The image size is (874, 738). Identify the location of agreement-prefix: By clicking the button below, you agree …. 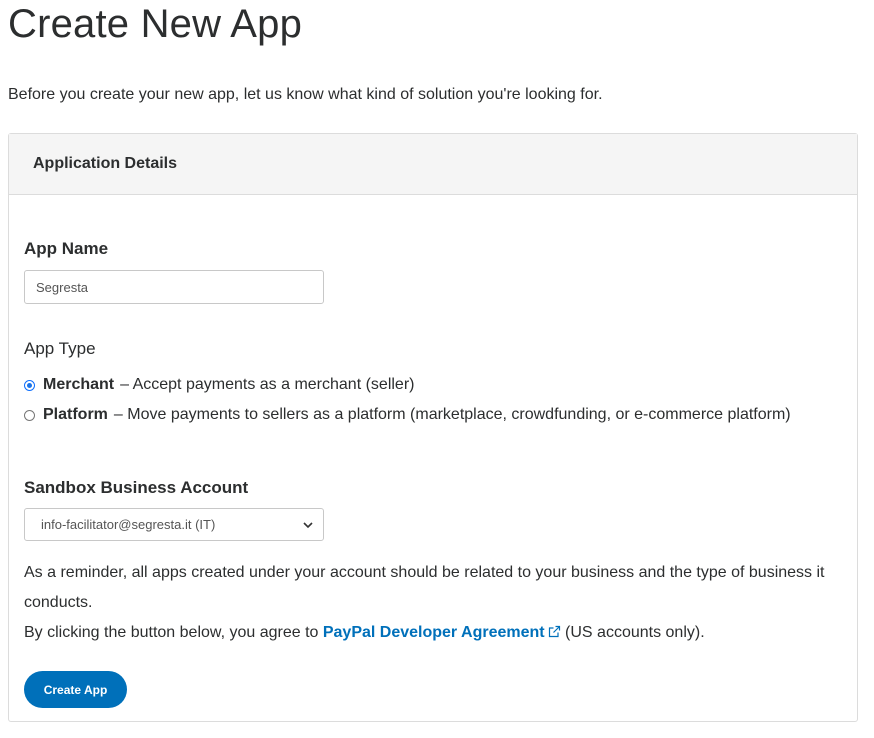
(171, 632).